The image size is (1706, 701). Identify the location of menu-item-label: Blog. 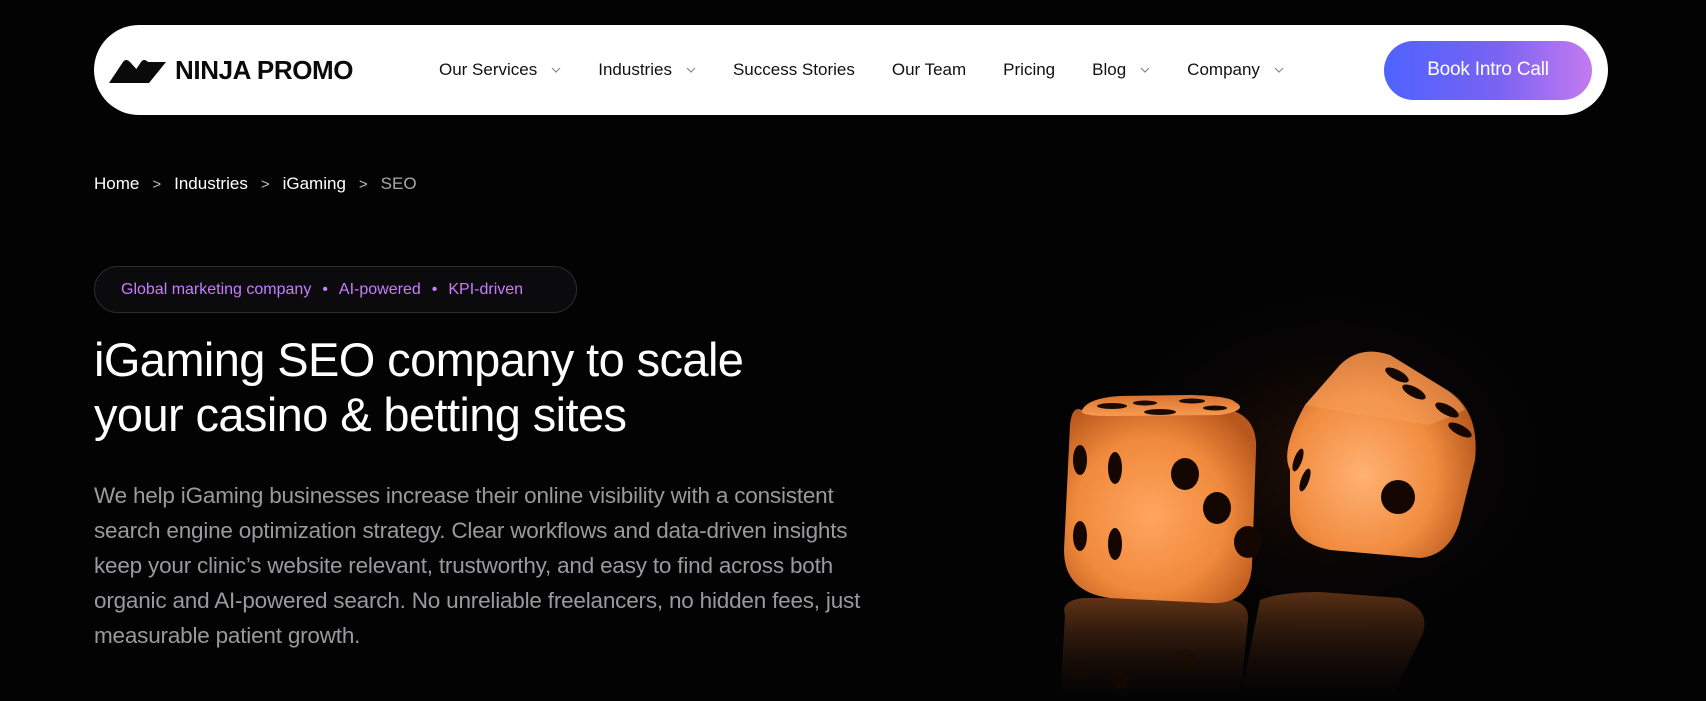
(1109, 69).